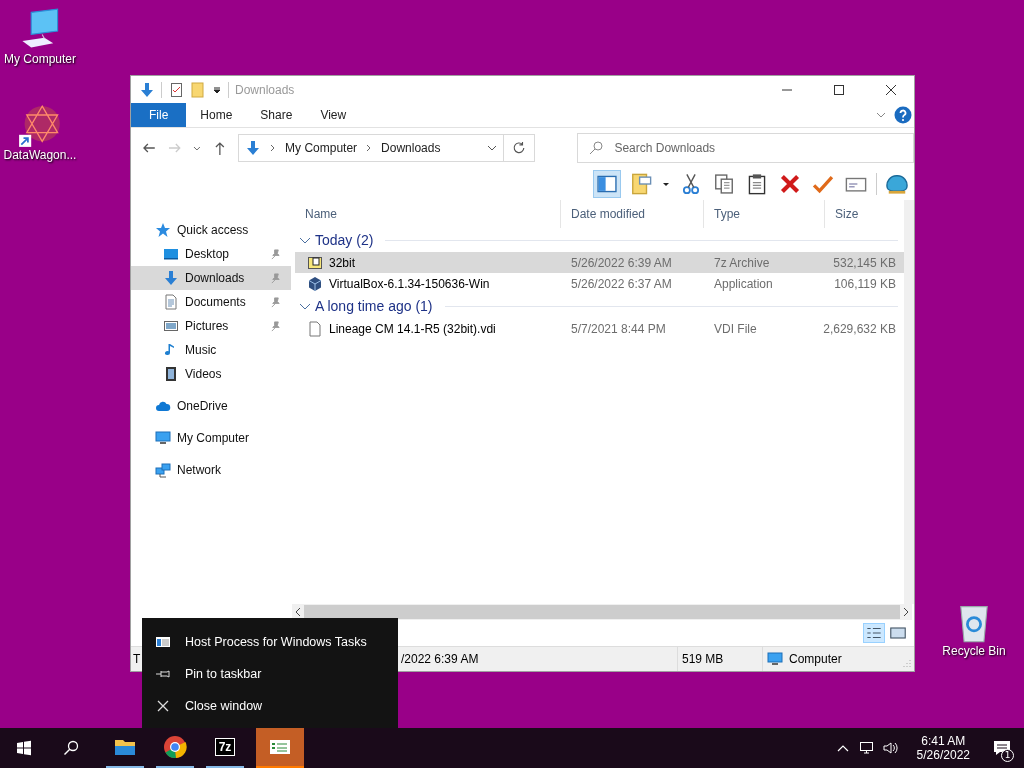  What do you see at coordinates (211, 326) in the screenshot?
I see `nav-item: Pictures` at bounding box center [211, 326].